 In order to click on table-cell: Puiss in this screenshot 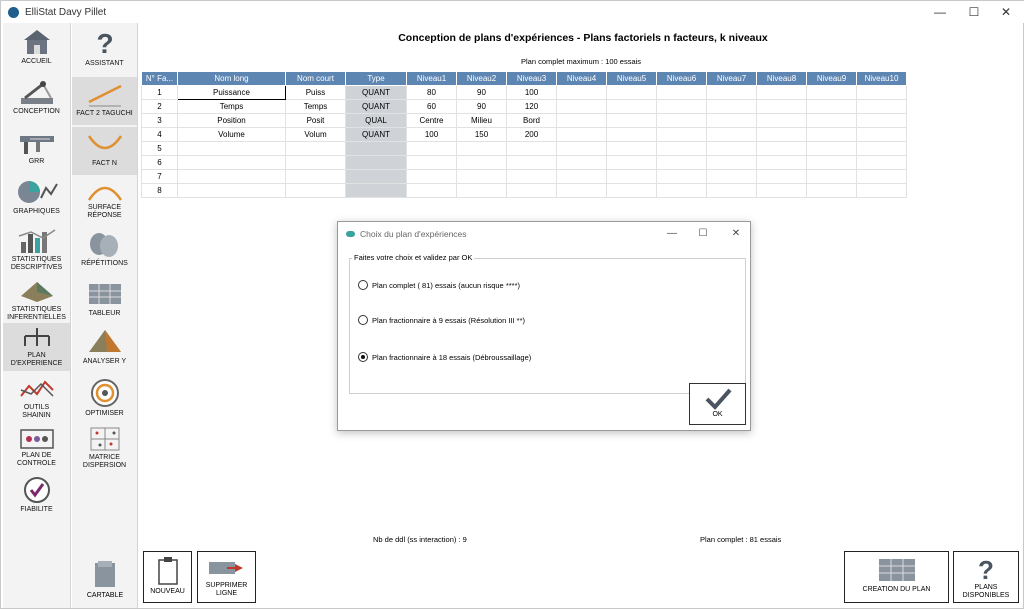, I will do `click(315, 92)`.